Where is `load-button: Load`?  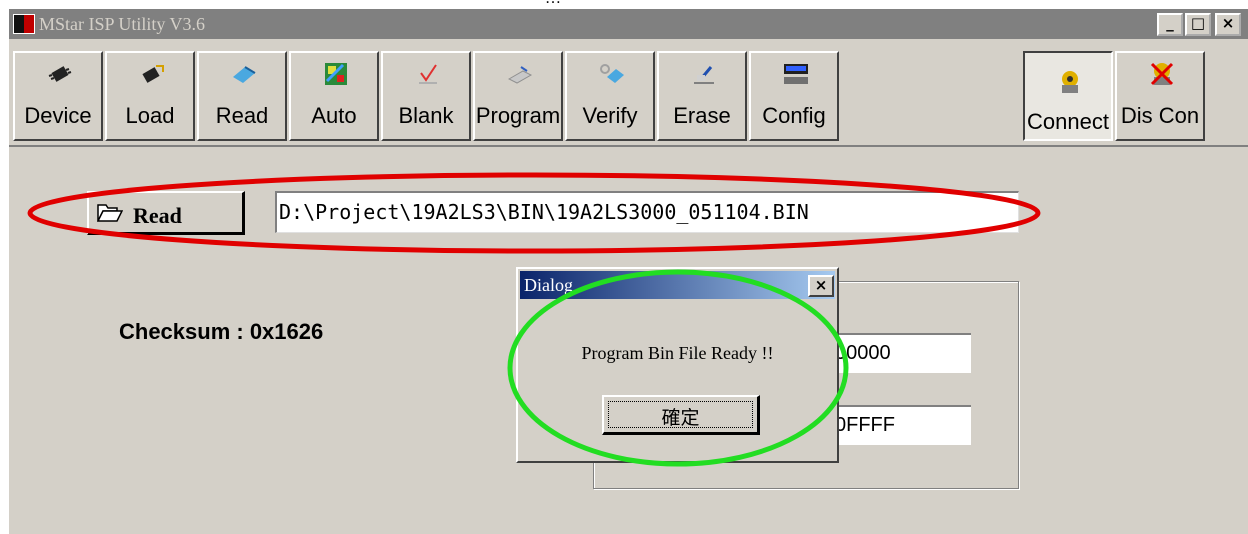
load-button: Load is located at coordinates (150, 96).